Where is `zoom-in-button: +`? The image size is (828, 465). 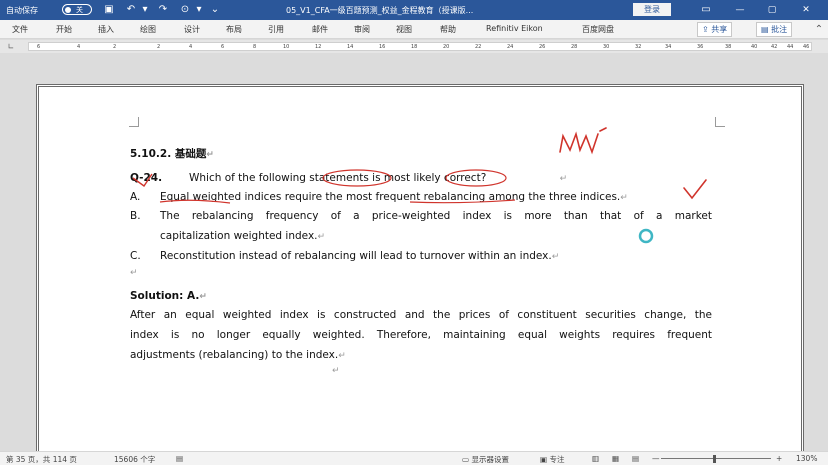
zoom-in-button: + is located at coordinates (779, 458).